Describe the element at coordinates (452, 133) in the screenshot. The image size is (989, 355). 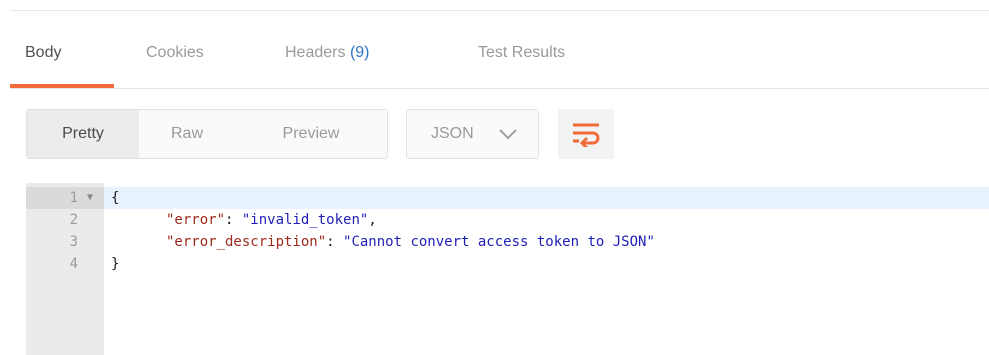
I see `format-selected: JSON` at that location.